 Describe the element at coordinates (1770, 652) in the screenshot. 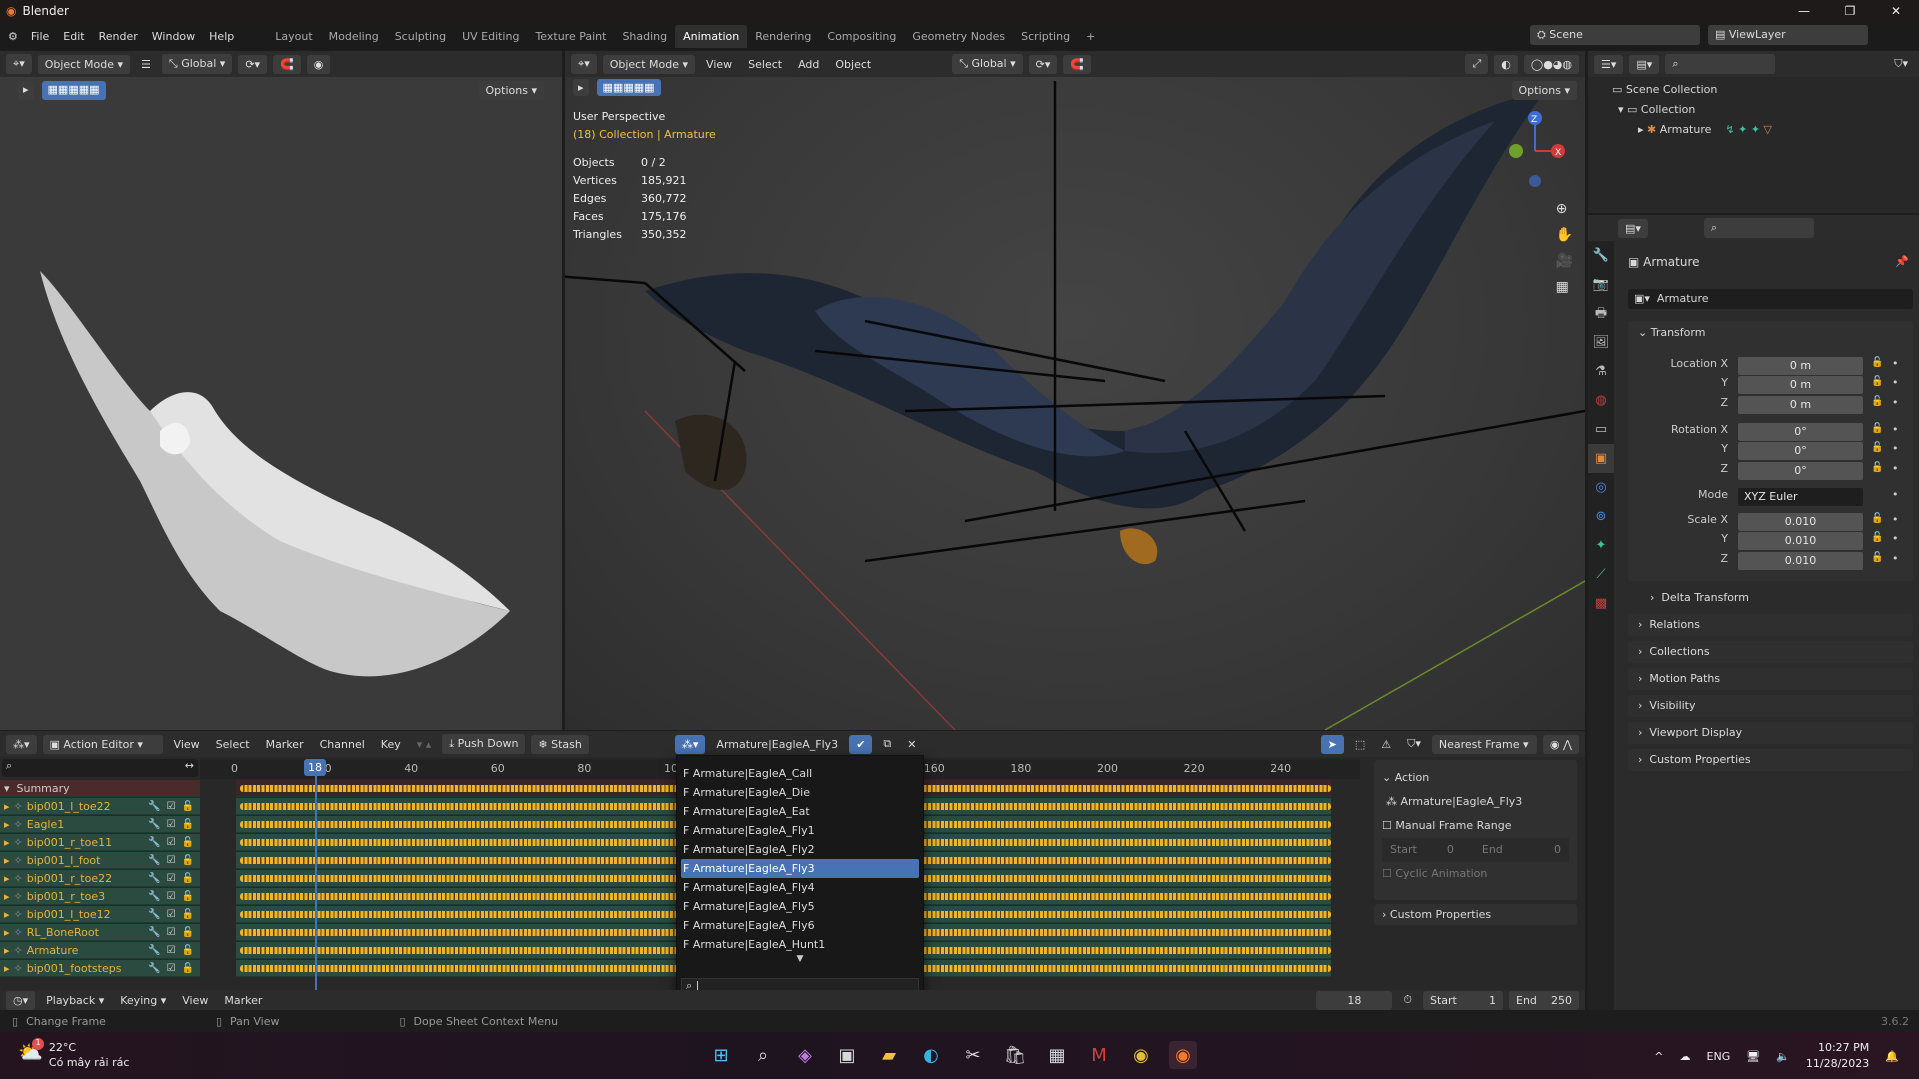

I see `section-collections: › Collections` at that location.